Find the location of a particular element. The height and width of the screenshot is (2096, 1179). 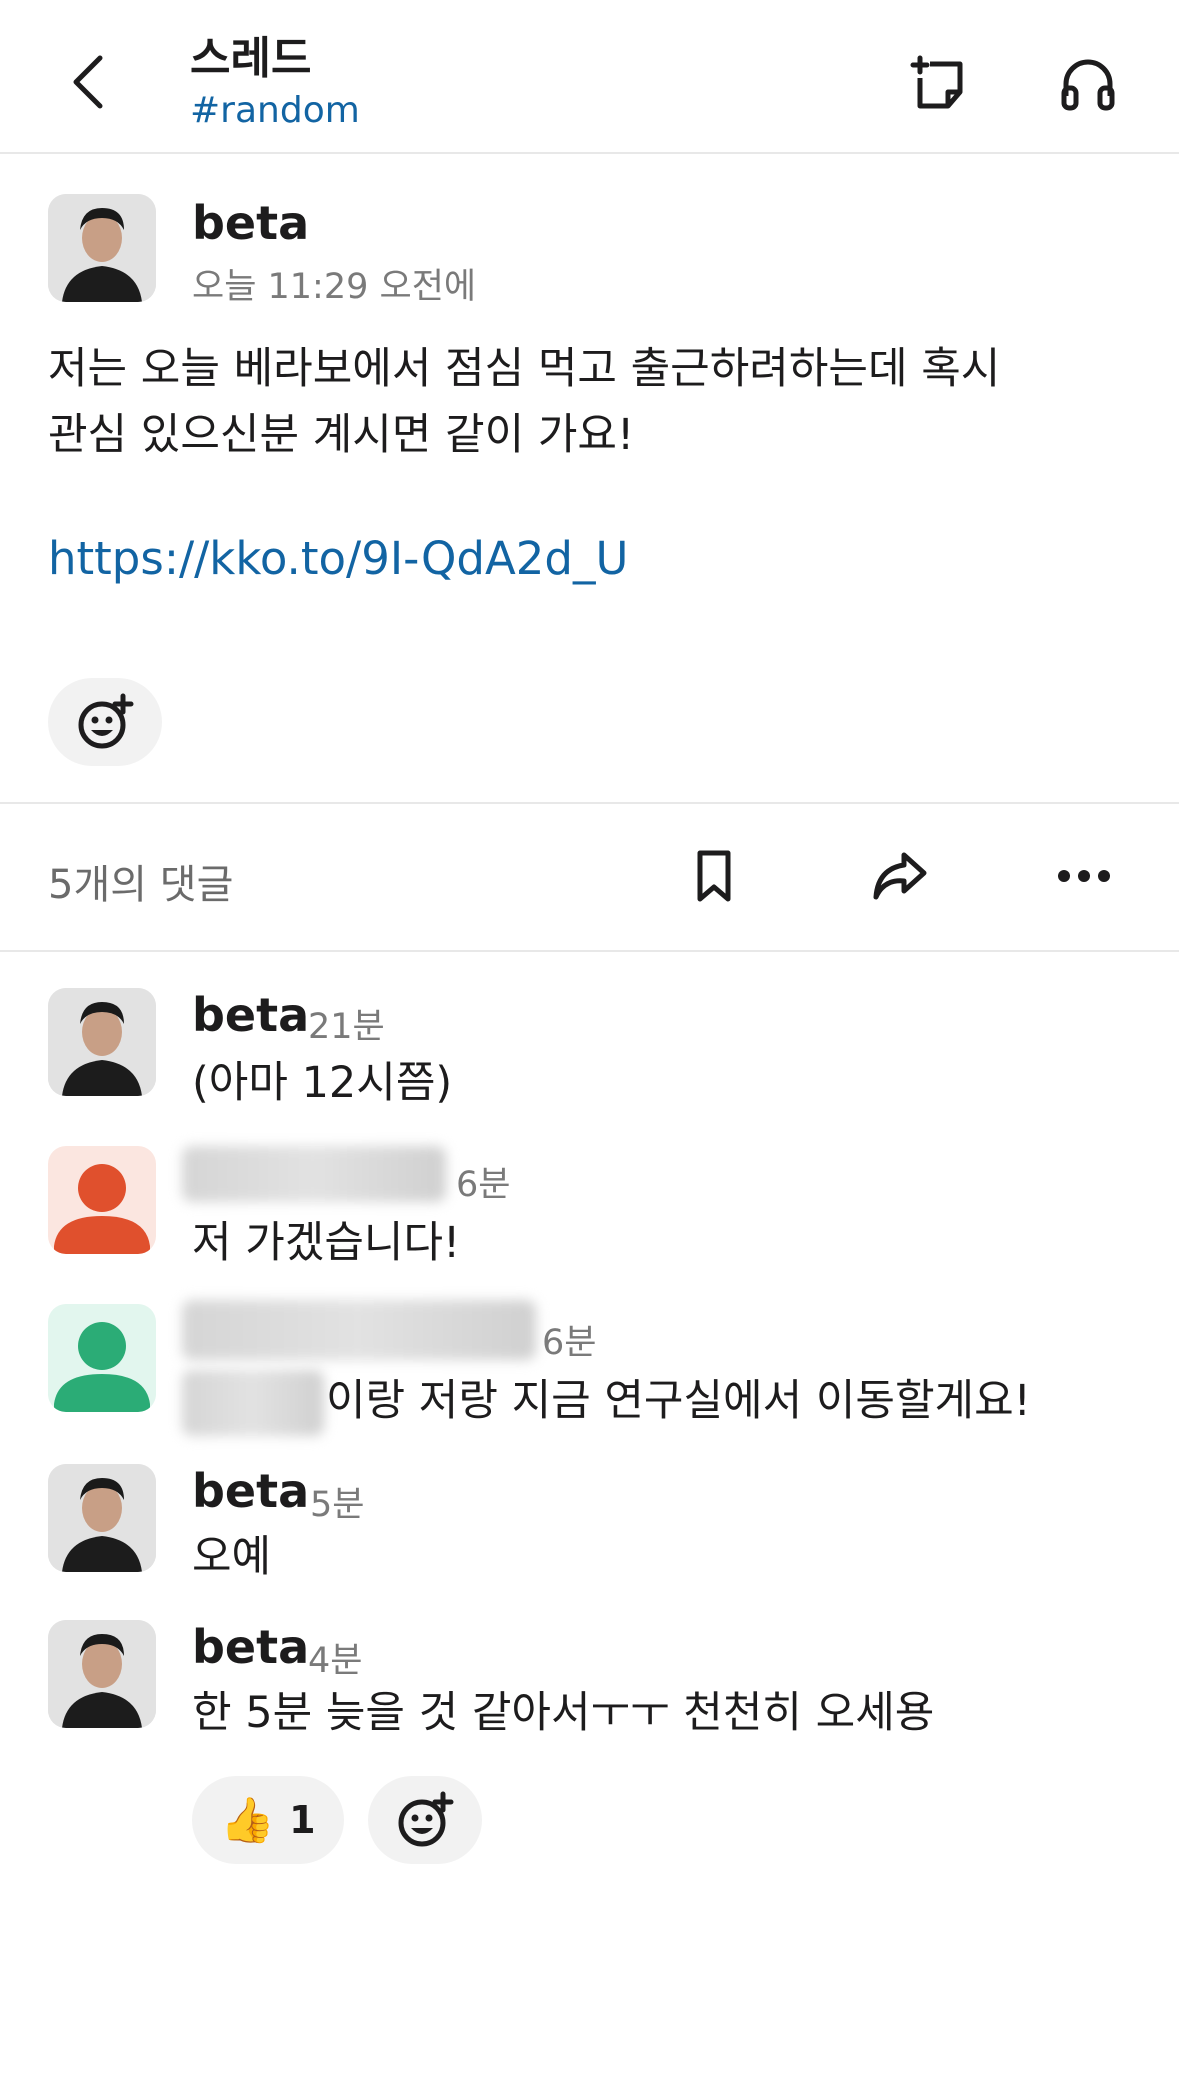

bookmark-icon is located at coordinates (714, 876).